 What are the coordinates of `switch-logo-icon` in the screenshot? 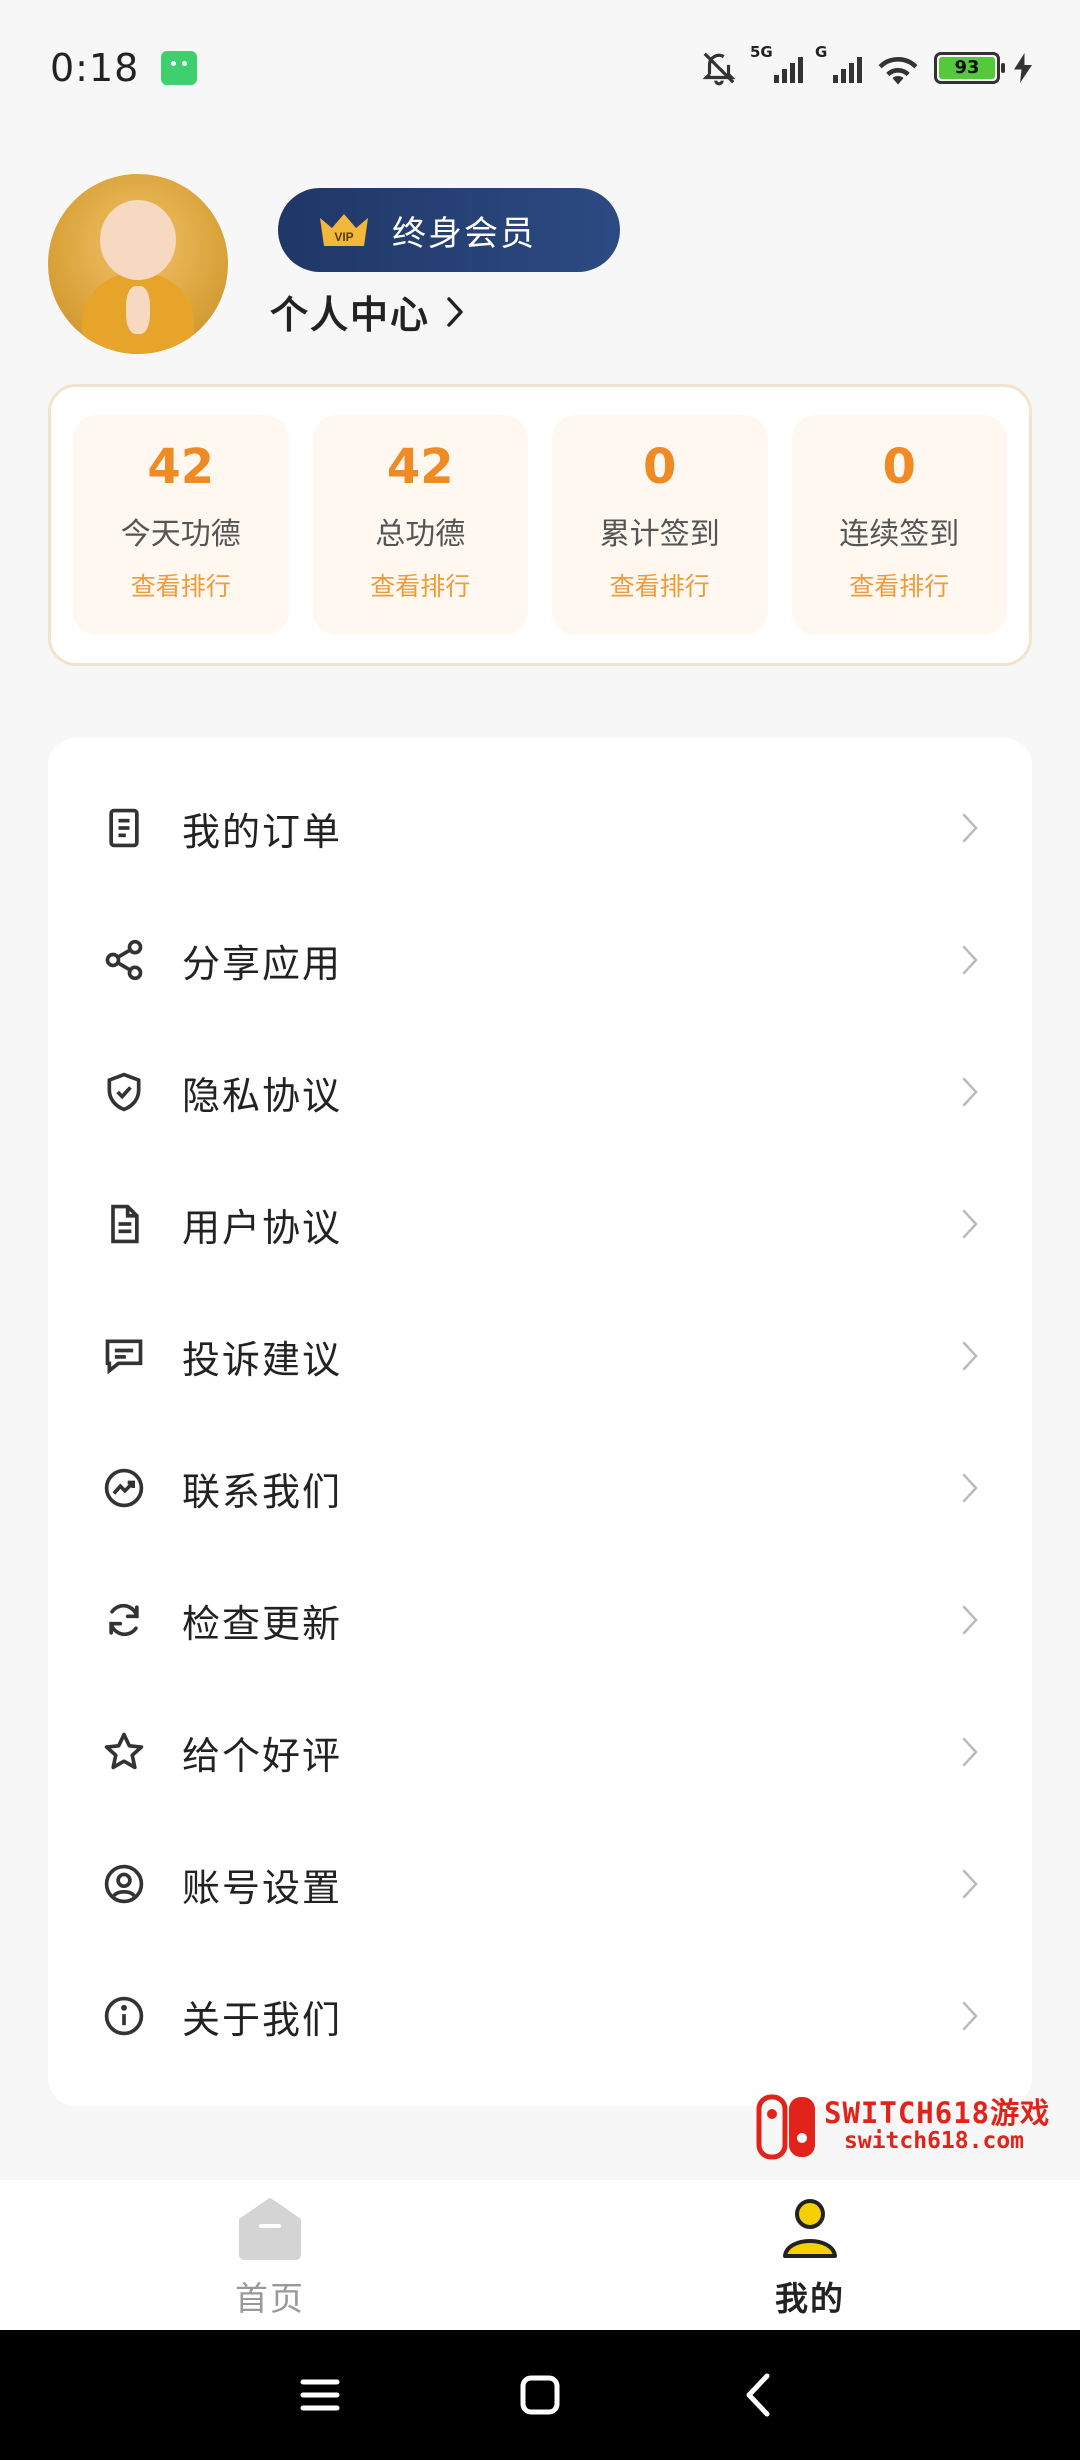 It's located at (785, 2127).